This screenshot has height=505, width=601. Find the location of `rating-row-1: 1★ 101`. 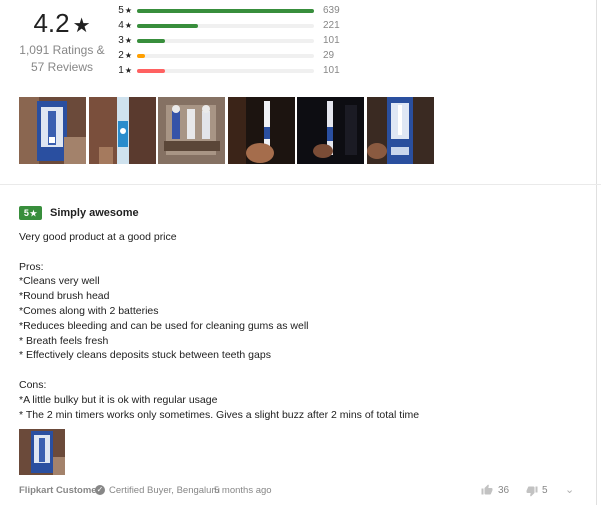

rating-row-1: 1★ 101 is located at coordinates (233, 71).